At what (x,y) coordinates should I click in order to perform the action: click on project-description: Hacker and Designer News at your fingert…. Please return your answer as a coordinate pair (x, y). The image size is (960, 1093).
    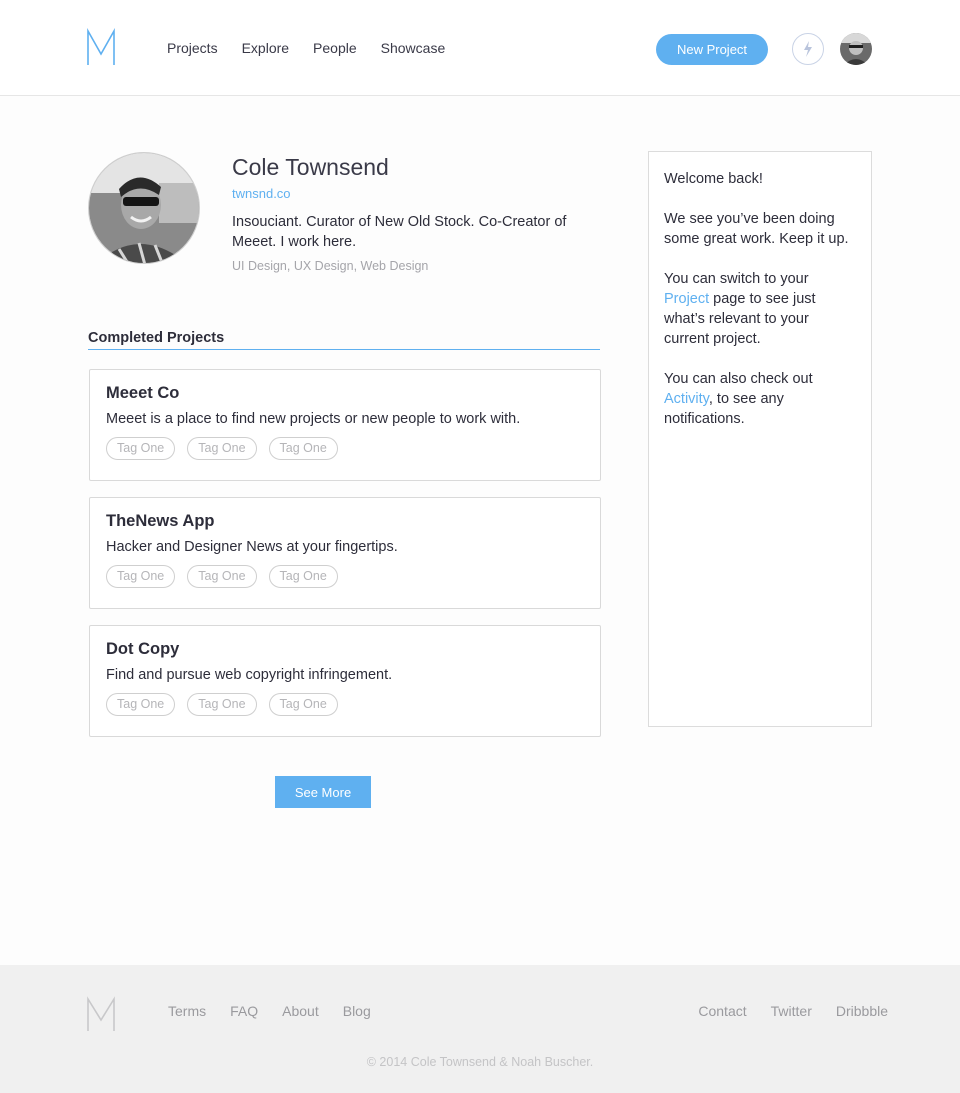
    Looking at the image, I should click on (252, 547).